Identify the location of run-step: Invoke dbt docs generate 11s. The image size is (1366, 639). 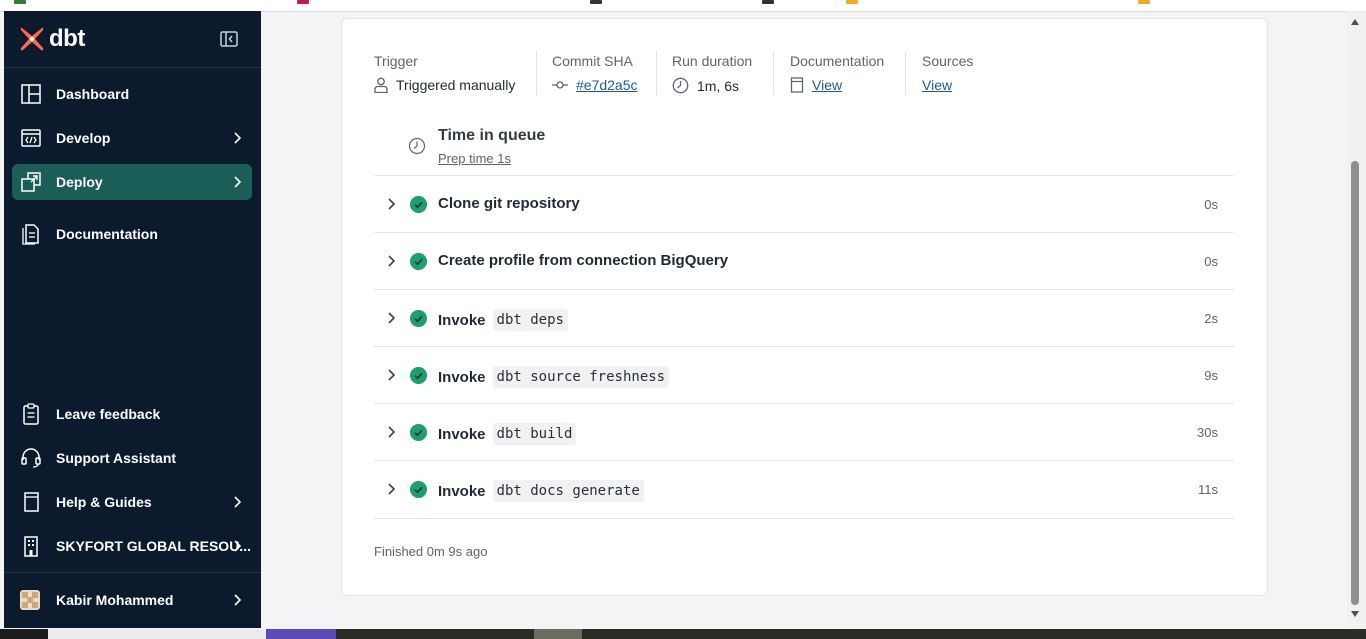
(804, 489).